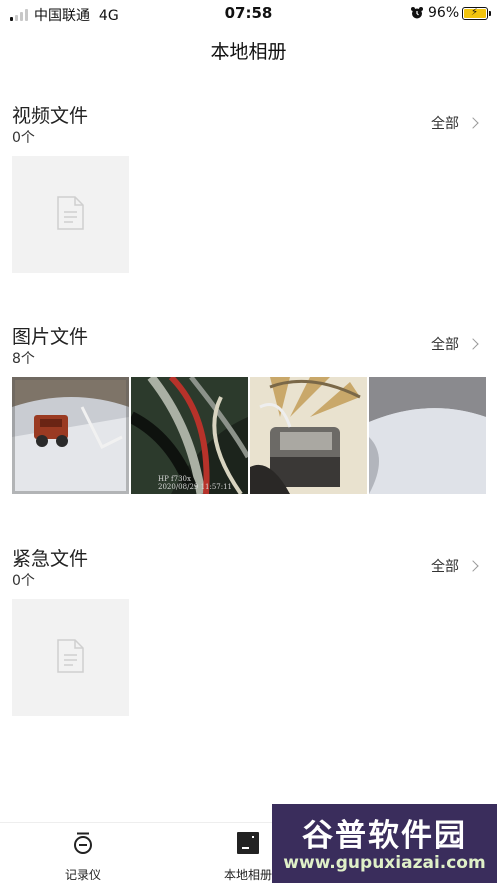 The width and height of the screenshot is (497, 883). What do you see at coordinates (248, 14) in the screenshot?
I see `status-bar: 中国联通 4G 07:58 96% ⚡` at bounding box center [248, 14].